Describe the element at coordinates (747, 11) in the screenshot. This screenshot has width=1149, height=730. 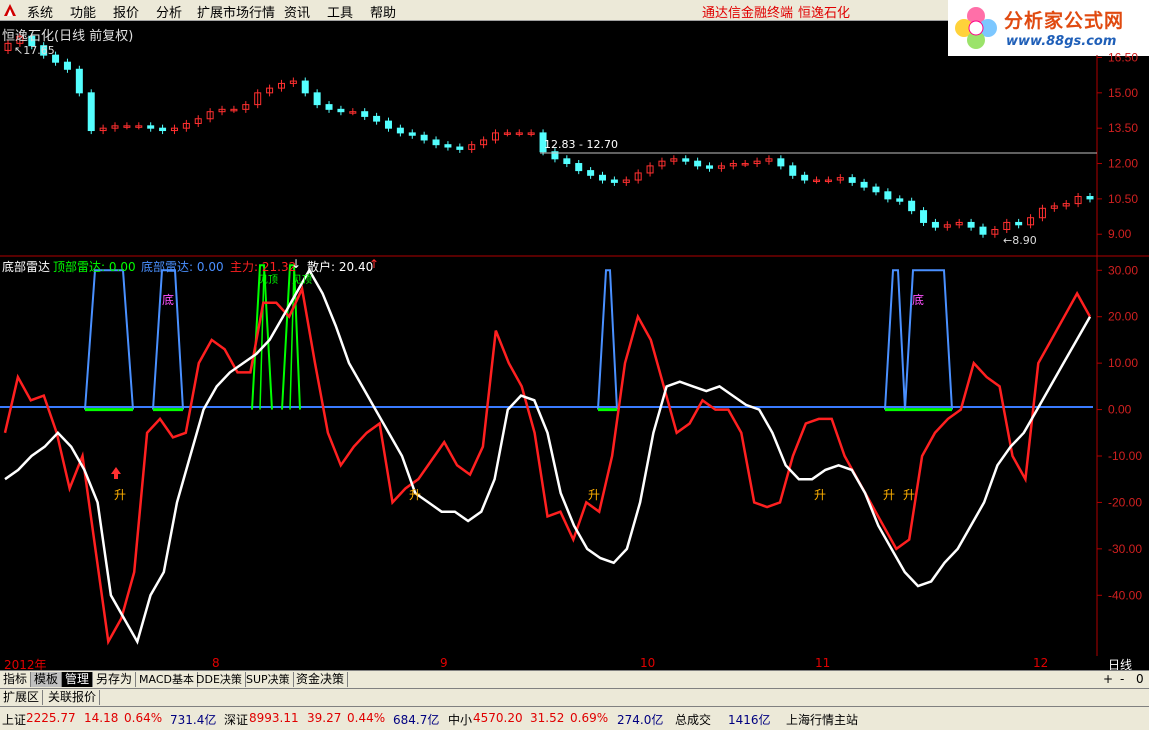
I see `tdx-terminal-link: 通达信金融终端` at that location.